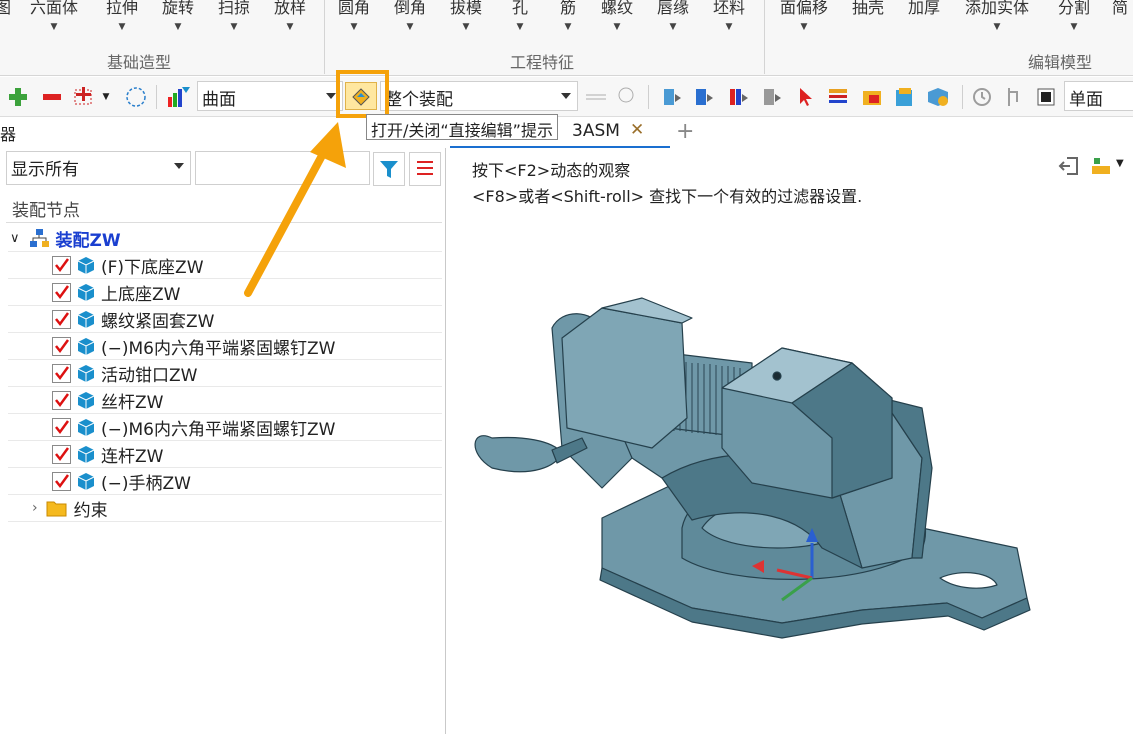 The height and width of the screenshot is (734, 1133). Describe the element at coordinates (295, 209) in the screenshot. I see `annotation-arrow` at that location.